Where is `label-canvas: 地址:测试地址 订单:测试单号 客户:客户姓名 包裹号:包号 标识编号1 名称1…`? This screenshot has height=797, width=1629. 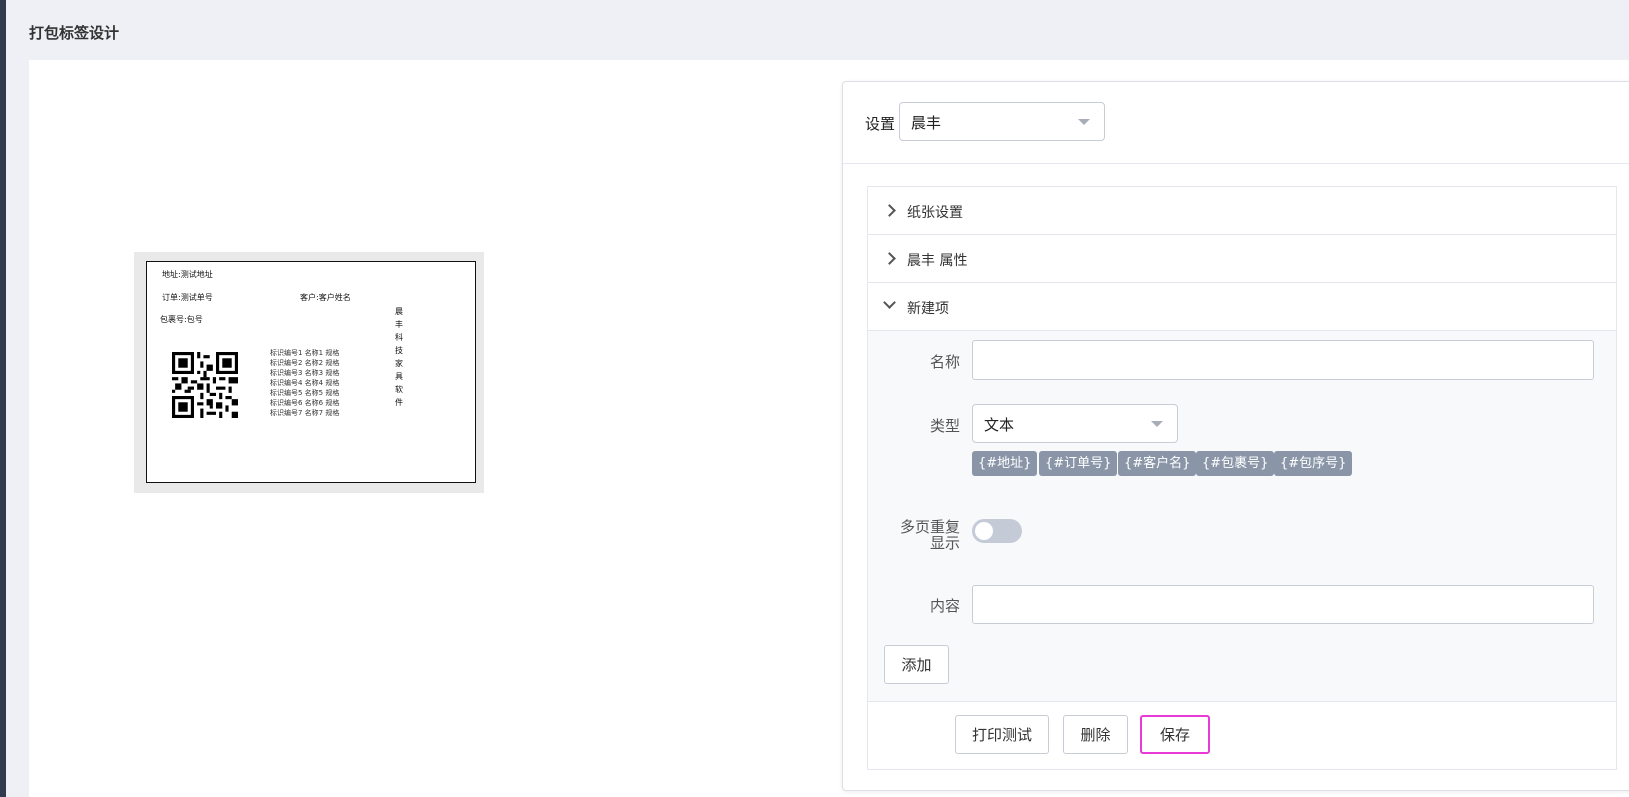 label-canvas: 地址:测试地址 订单:测试单号 客户:客户姓名 包裹号:包号 标识编号1 名称1… is located at coordinates (311, 372).